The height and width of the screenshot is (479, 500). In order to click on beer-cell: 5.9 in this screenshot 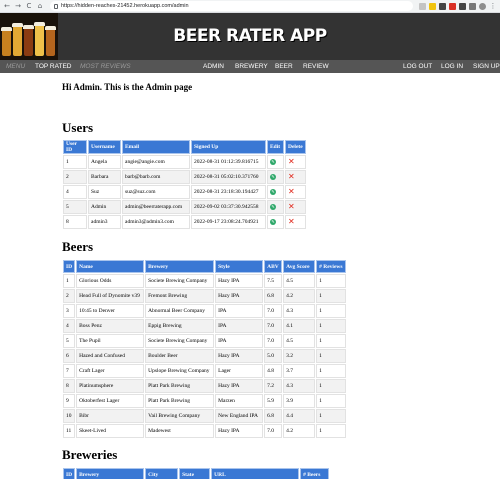, I will do `click(273, 401)`.